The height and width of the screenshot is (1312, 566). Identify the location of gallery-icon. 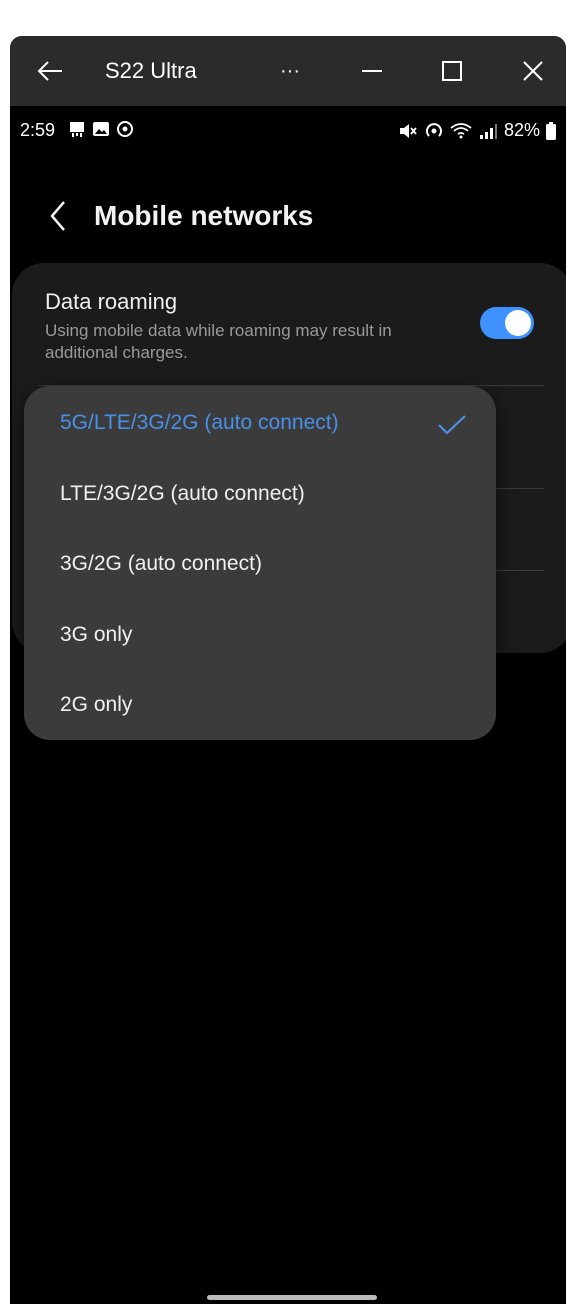
(101, 129).